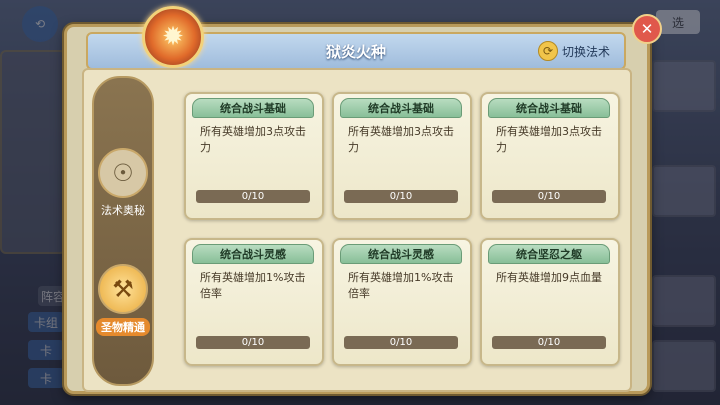  What do you see at coordinates (647, 29) in the screenshot?
I see `close-button: ✕` at bounding box center [647, 29].